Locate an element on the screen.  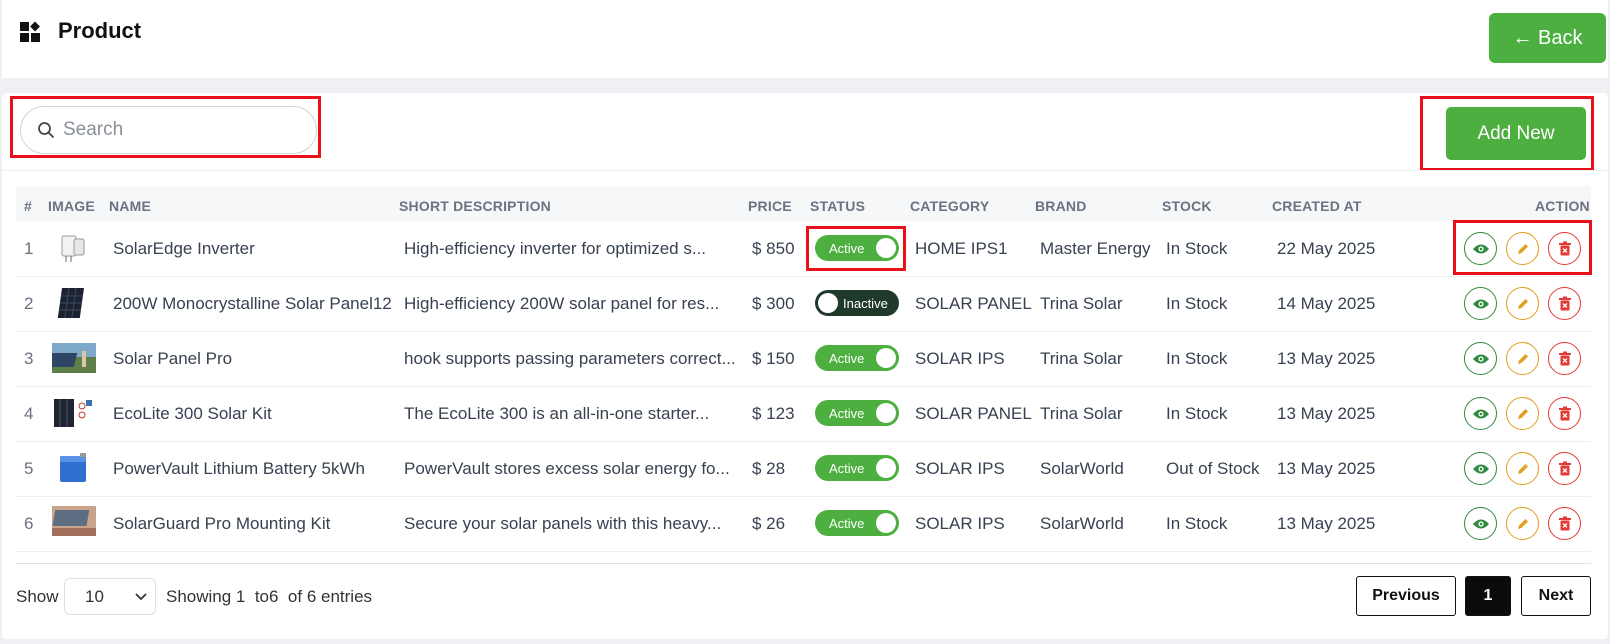
search-input is located at coordinates (178, 130).